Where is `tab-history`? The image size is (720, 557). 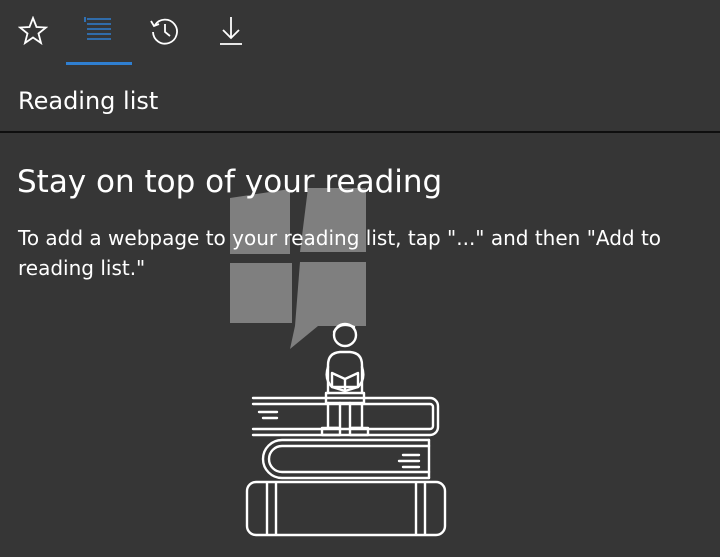 tab-history is located at coordinates (165, 38).